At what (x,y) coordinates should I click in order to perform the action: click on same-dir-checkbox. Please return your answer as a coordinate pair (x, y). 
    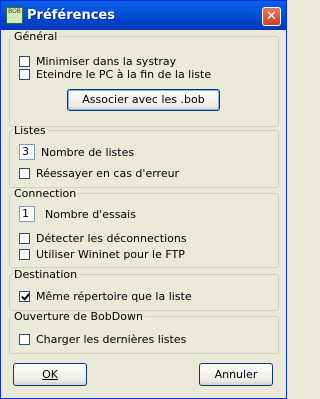
    Looking at the image, I should click on (24, 296).